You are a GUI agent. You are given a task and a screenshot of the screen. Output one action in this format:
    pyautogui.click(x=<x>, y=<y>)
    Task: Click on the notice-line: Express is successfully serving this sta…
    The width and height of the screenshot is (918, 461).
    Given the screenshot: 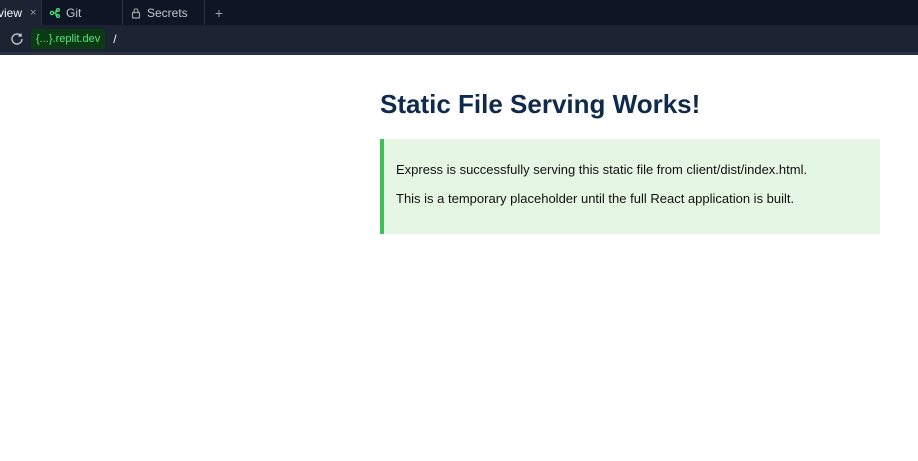 What is the action you would take?
    pyautogui.click(x=602, y=169)
    